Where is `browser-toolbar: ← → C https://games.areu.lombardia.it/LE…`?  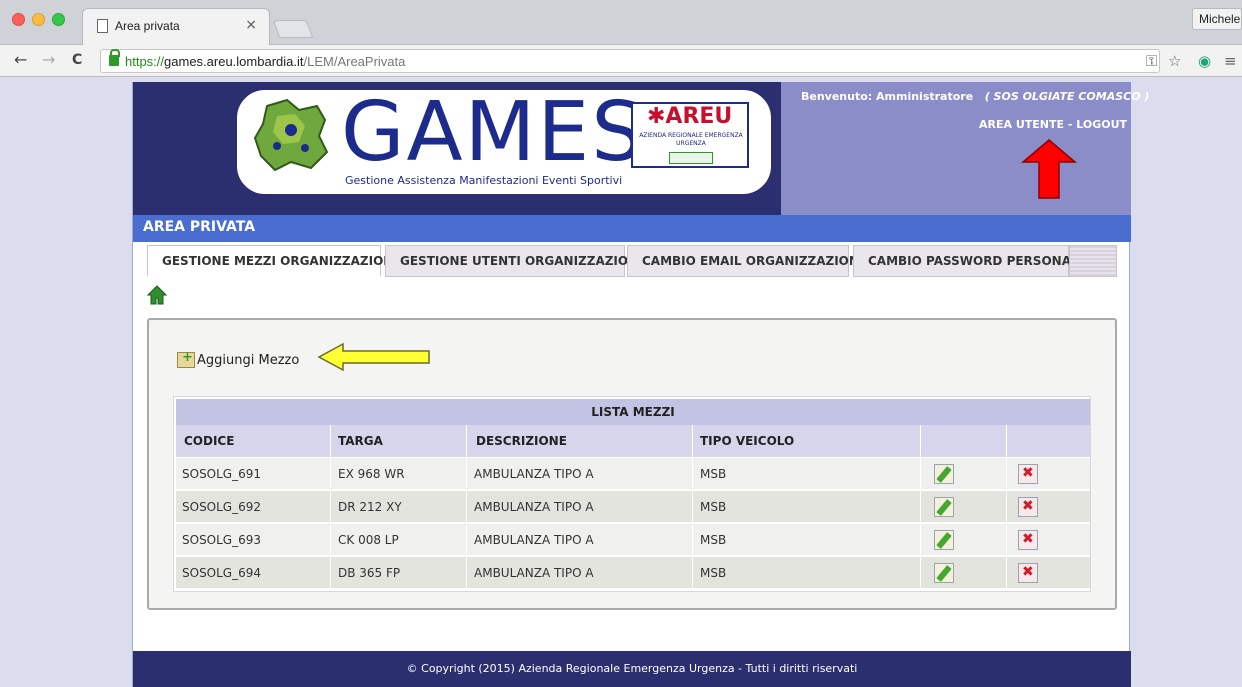
browser-toolbar: ← → C https://games.areu.lombardia.it/LE… is located at coordinates (621, 61).